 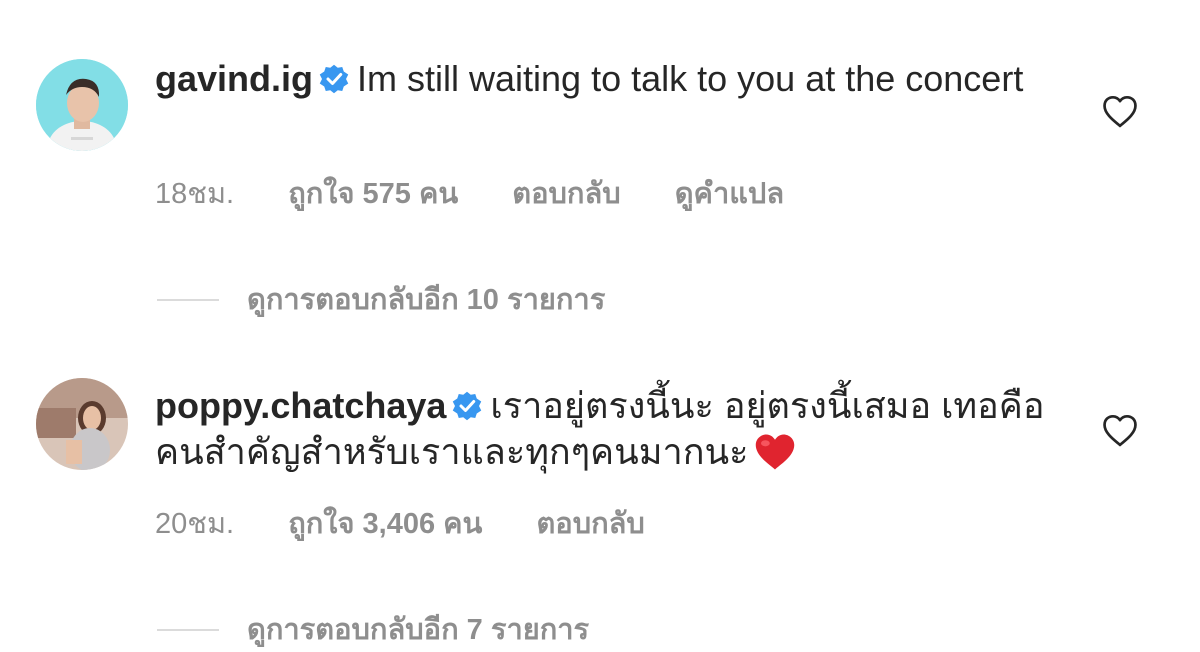 I want to click on view-replies-label: ดูการตอบกลับอีก 7 รายการ, so click(x=418, y=630).